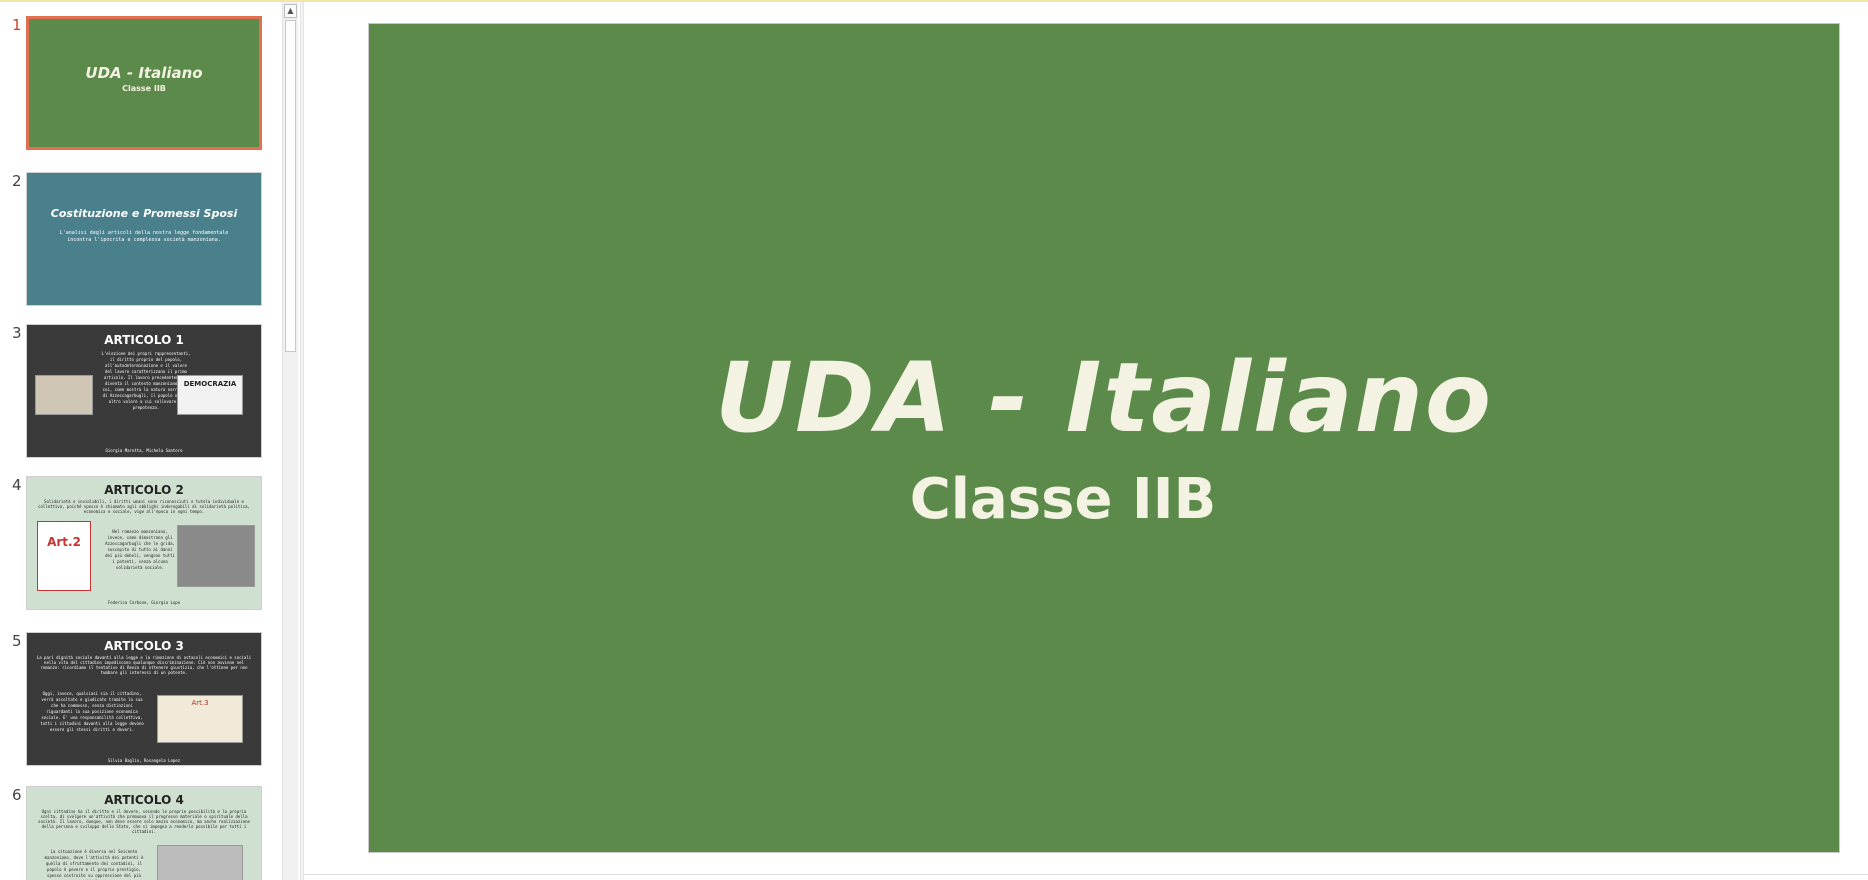  What do you see at coordinates (144, 490) in the screenshot?
I see `slide-title: ARTICOLO 2` at bounding box center [144, 490].